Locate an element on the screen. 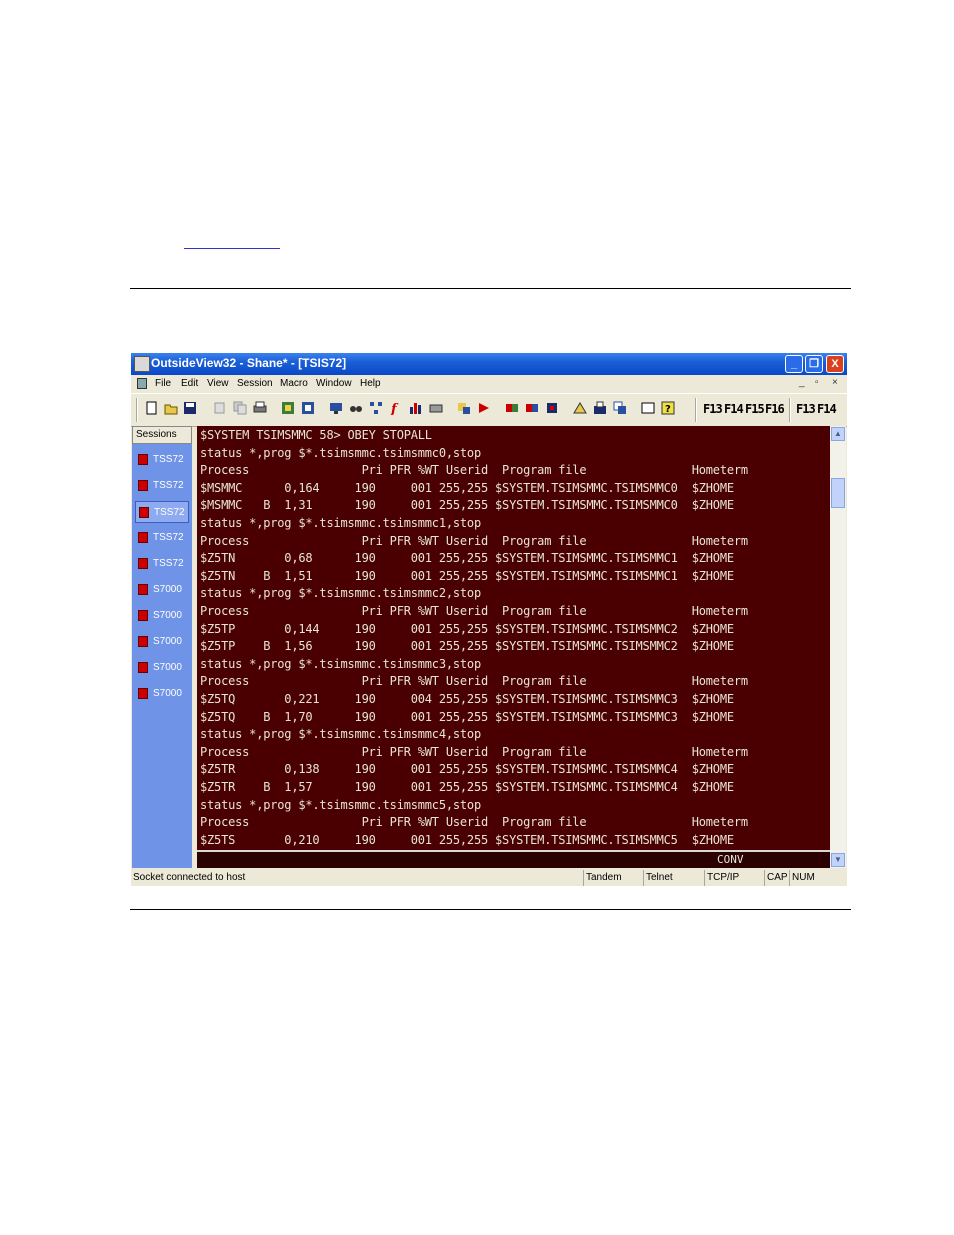 This screenshot has width=954, height=1235. f13-shift-key-button: F13 is located at coordinates (806, 409).